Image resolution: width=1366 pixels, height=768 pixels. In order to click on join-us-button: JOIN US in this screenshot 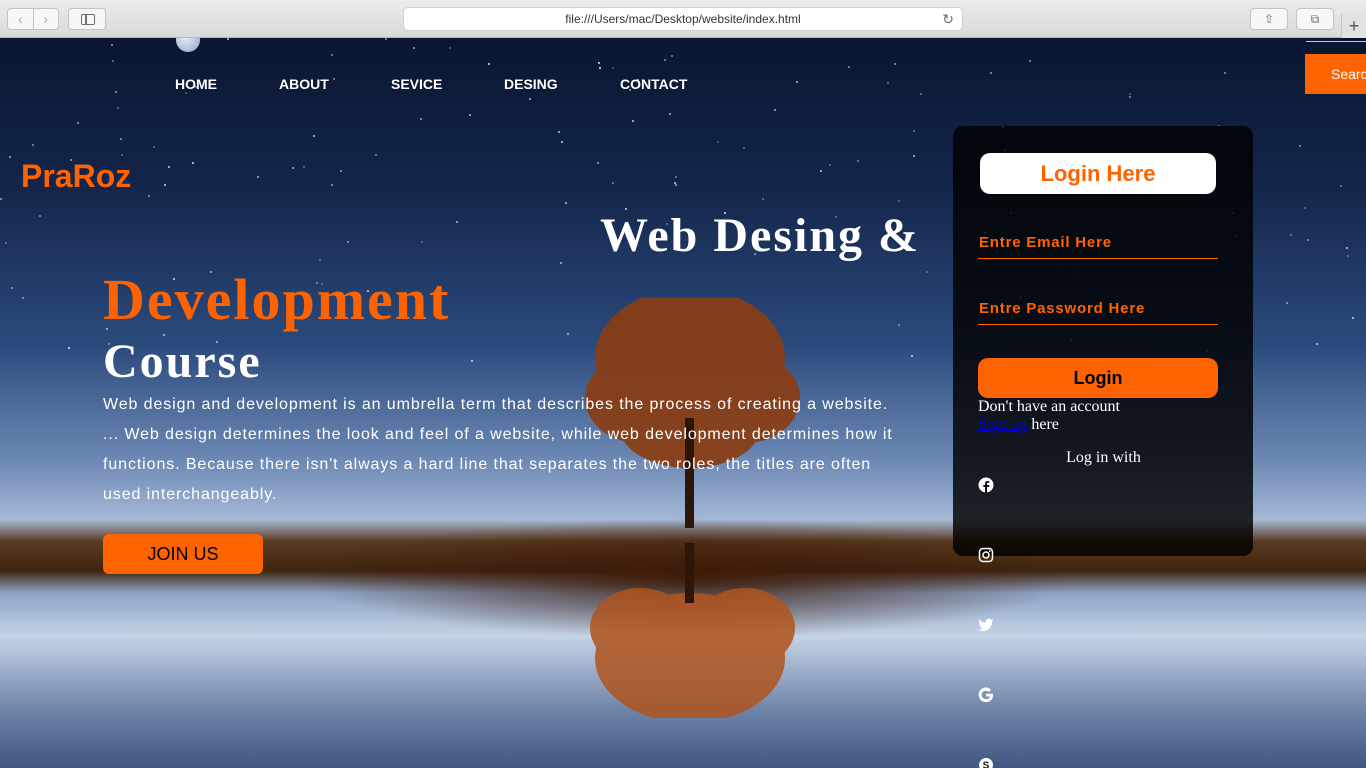, I will do `click(183, 554)`.